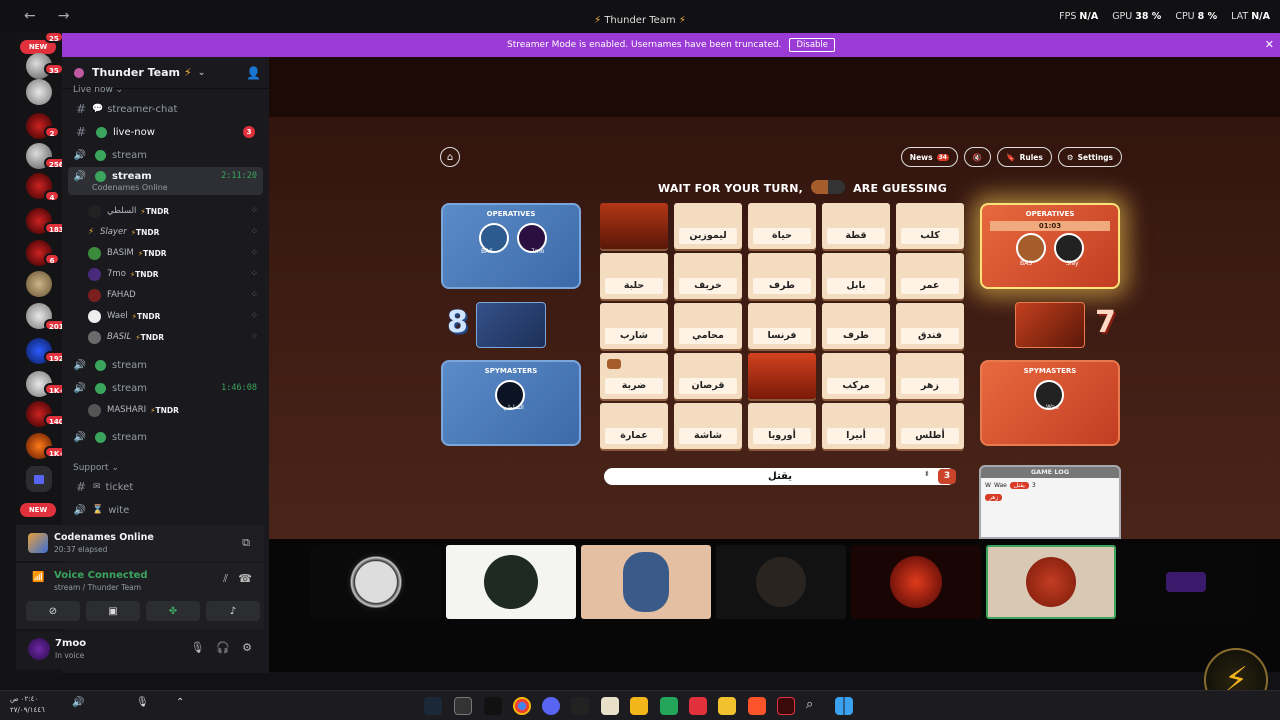 Image resolution: width=1280 pixels, height=720 pixels. What do you see at coordinates (782, 326) in the screenshot?
I see `word-card: فرنسا` at bounding box center [782, 326].